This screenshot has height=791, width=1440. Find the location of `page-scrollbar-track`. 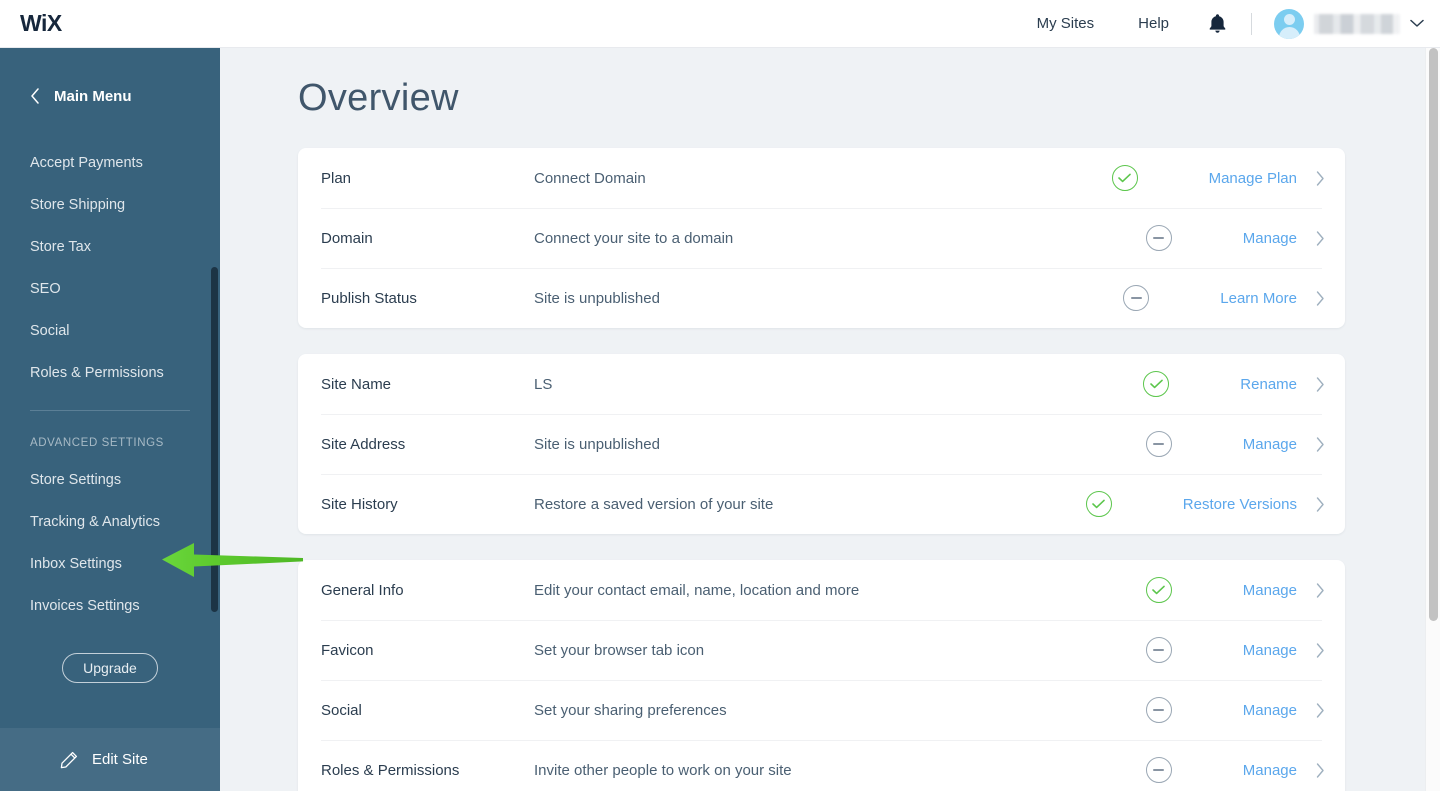

page-scrollbar-track is located at coordinates (1432, 419).